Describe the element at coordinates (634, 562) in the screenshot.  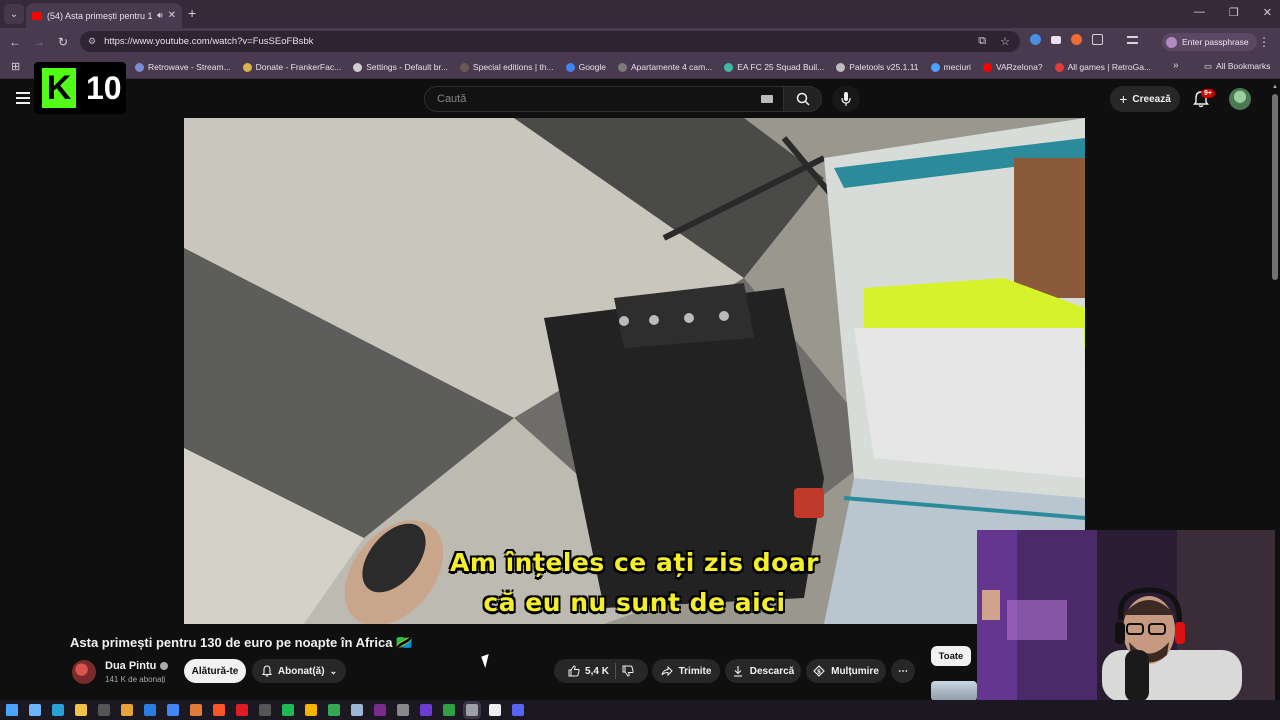
I see `subtitle-line-1: Am înțeles ce ați zis doar` at that location.